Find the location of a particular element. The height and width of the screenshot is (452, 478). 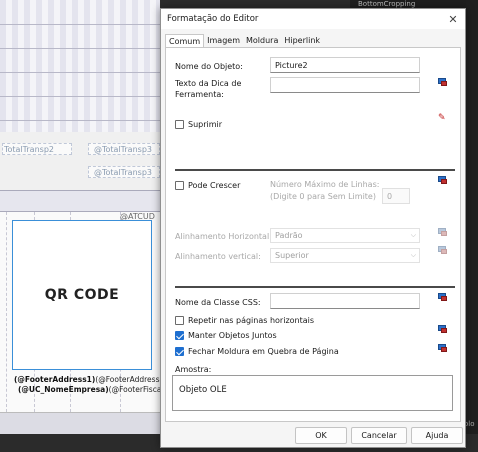

footer-address-line: (@FooterAddress1)(@FooterAddress2) is located at coordinates (87, 379).